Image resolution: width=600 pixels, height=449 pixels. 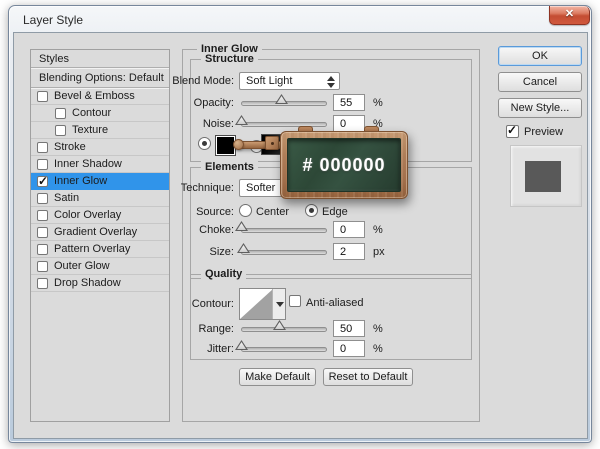 I want to click on size-label: Size:, so click(x=221, y=252).